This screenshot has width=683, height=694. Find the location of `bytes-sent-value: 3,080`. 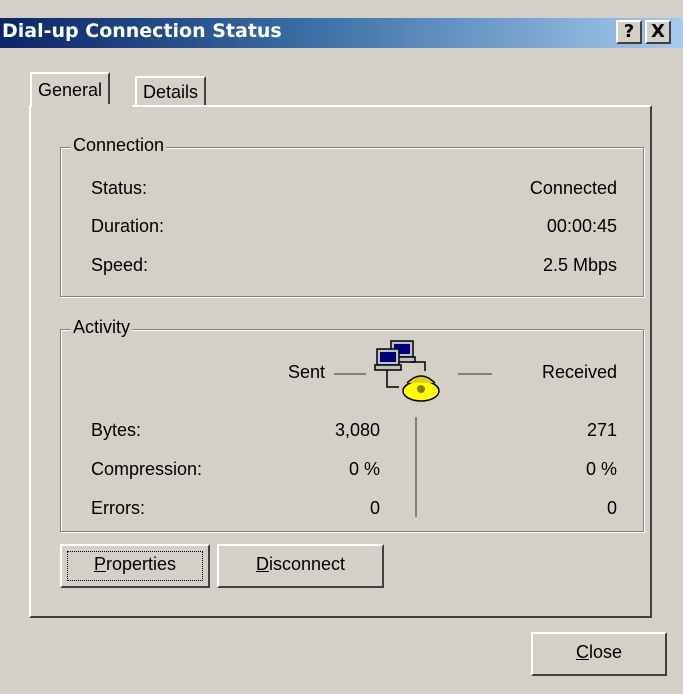

bytes-sent-value: 3,080 is located at coordinates (357, 430).